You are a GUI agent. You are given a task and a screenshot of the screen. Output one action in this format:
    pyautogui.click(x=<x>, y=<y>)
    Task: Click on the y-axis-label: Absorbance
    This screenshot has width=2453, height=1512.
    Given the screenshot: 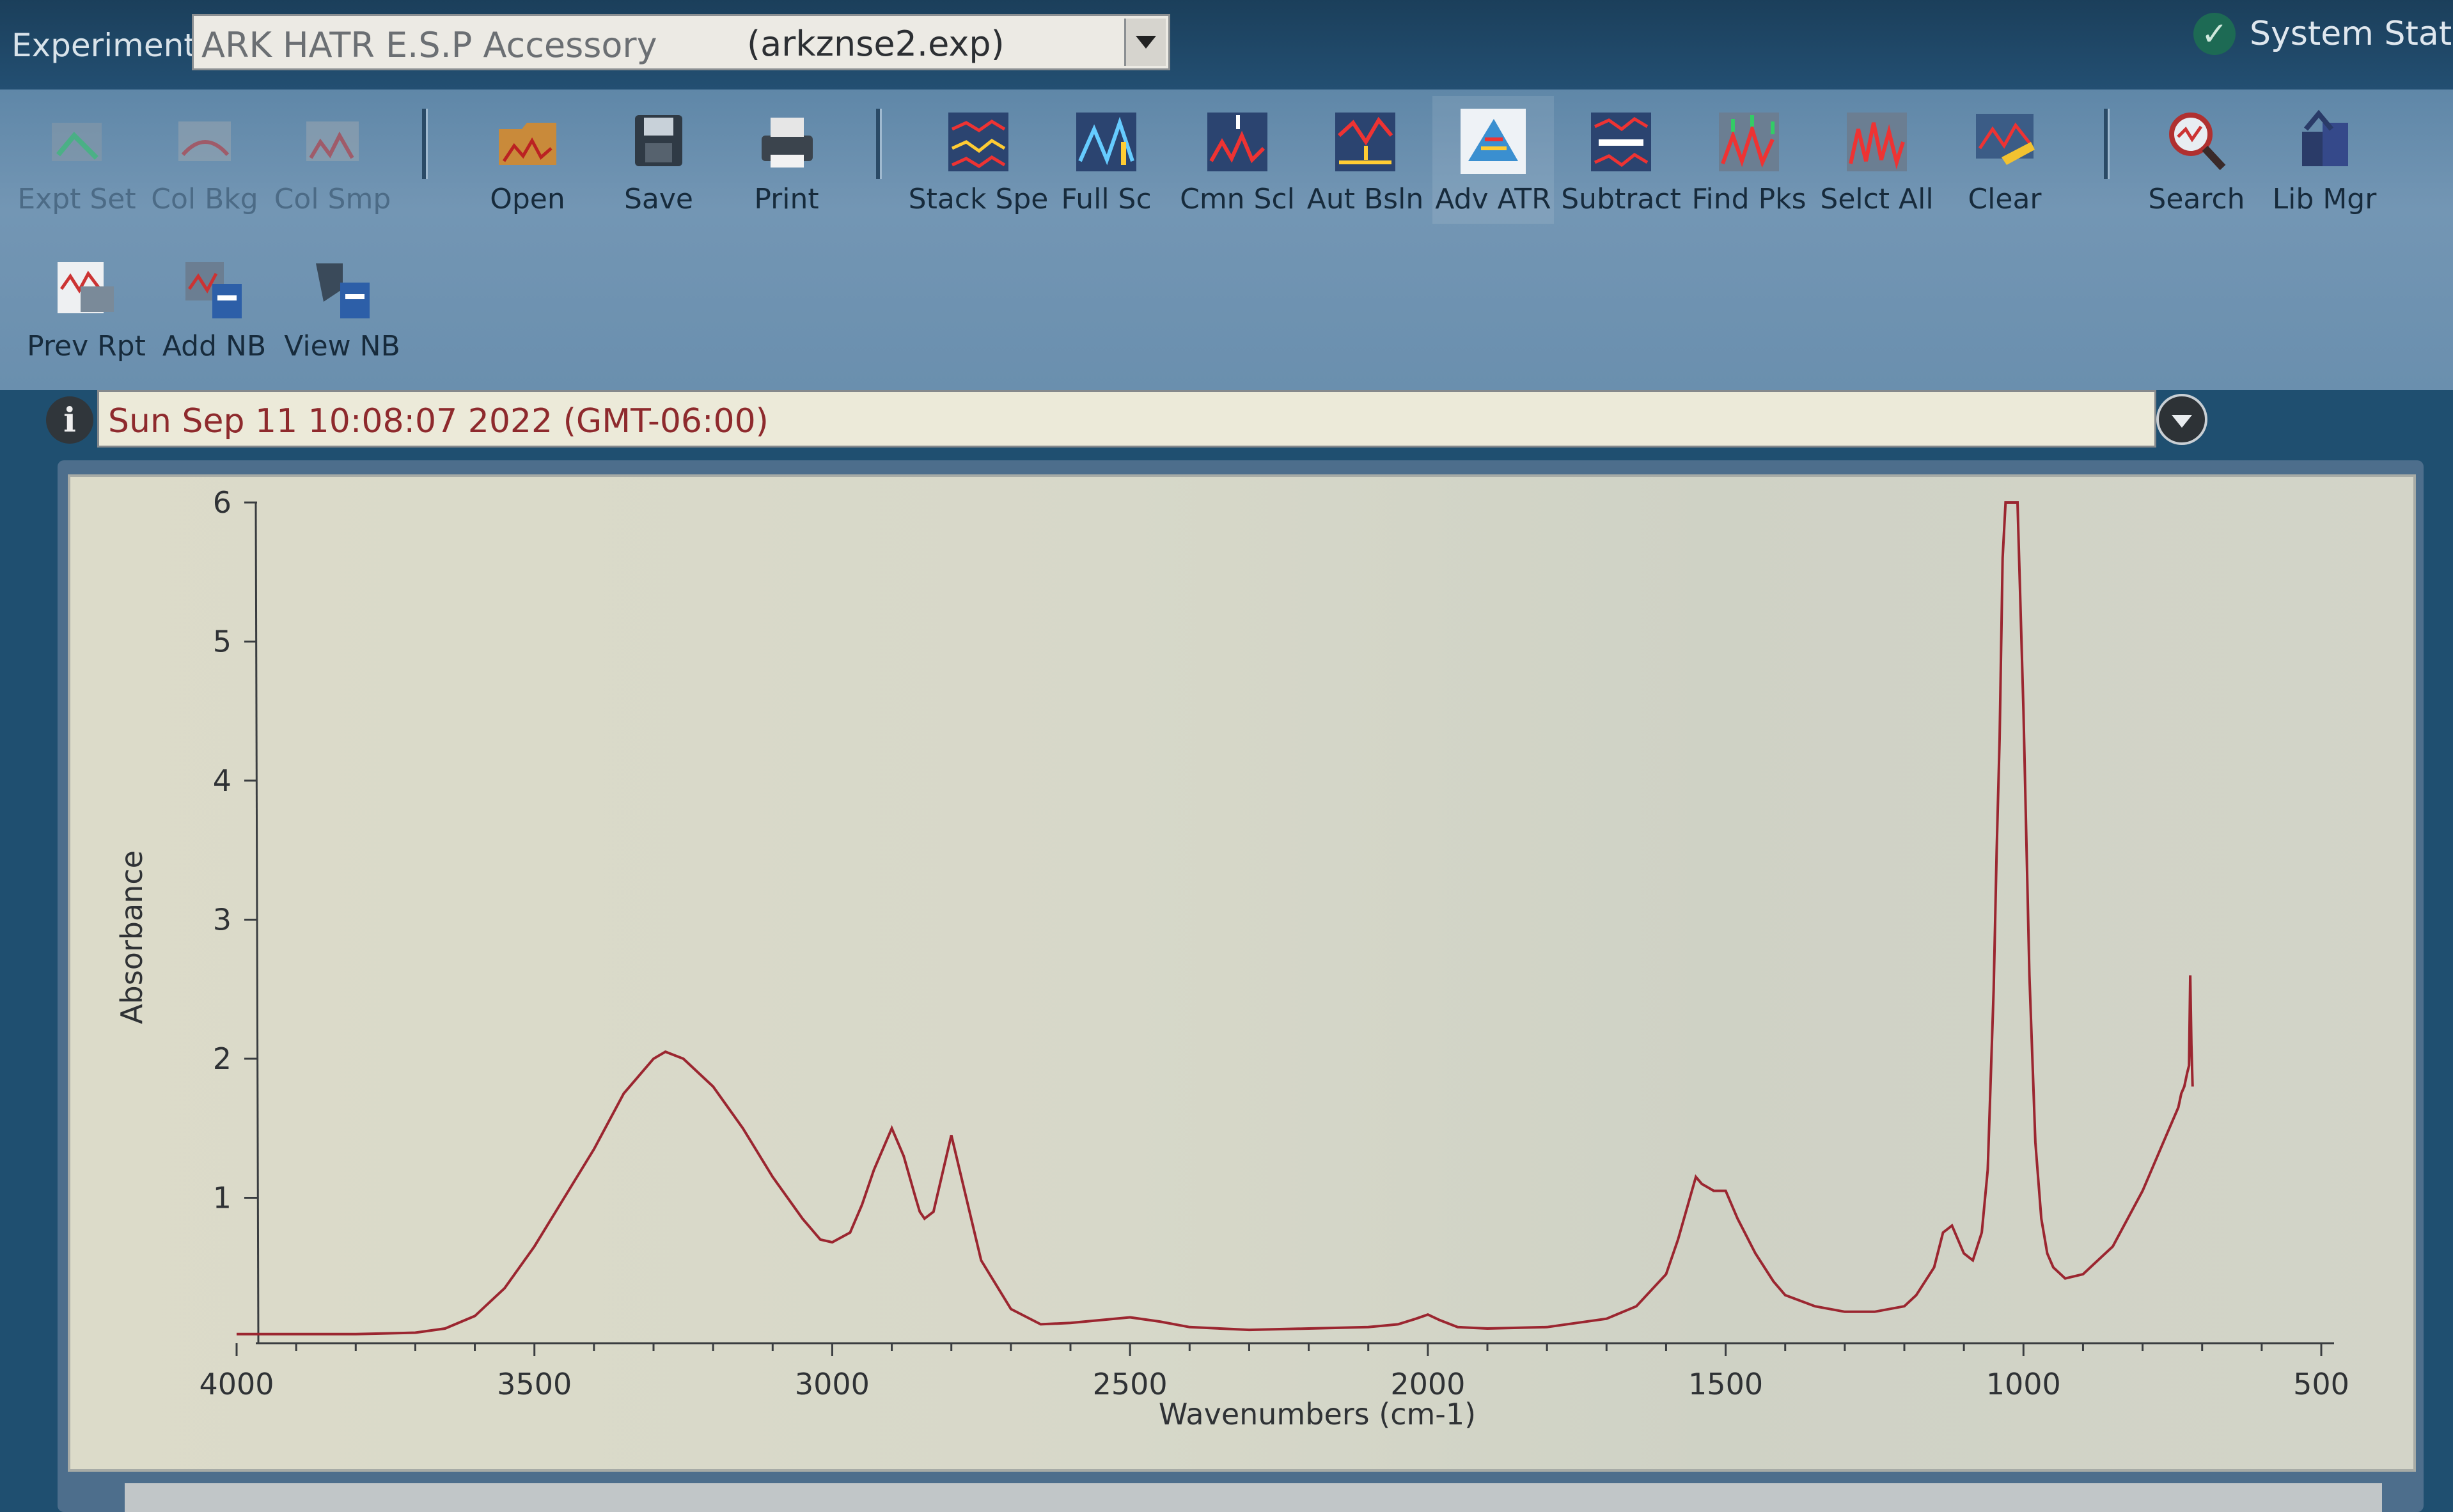 What is the action you would take?
    pyautogui.click(x=131, y=937)
    